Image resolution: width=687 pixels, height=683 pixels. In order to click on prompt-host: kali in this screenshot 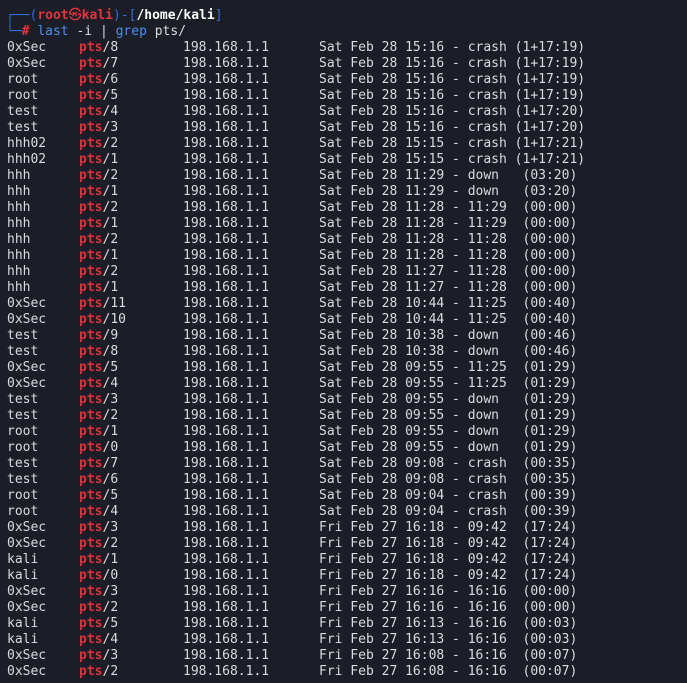, I will do `click(97, 15)`.